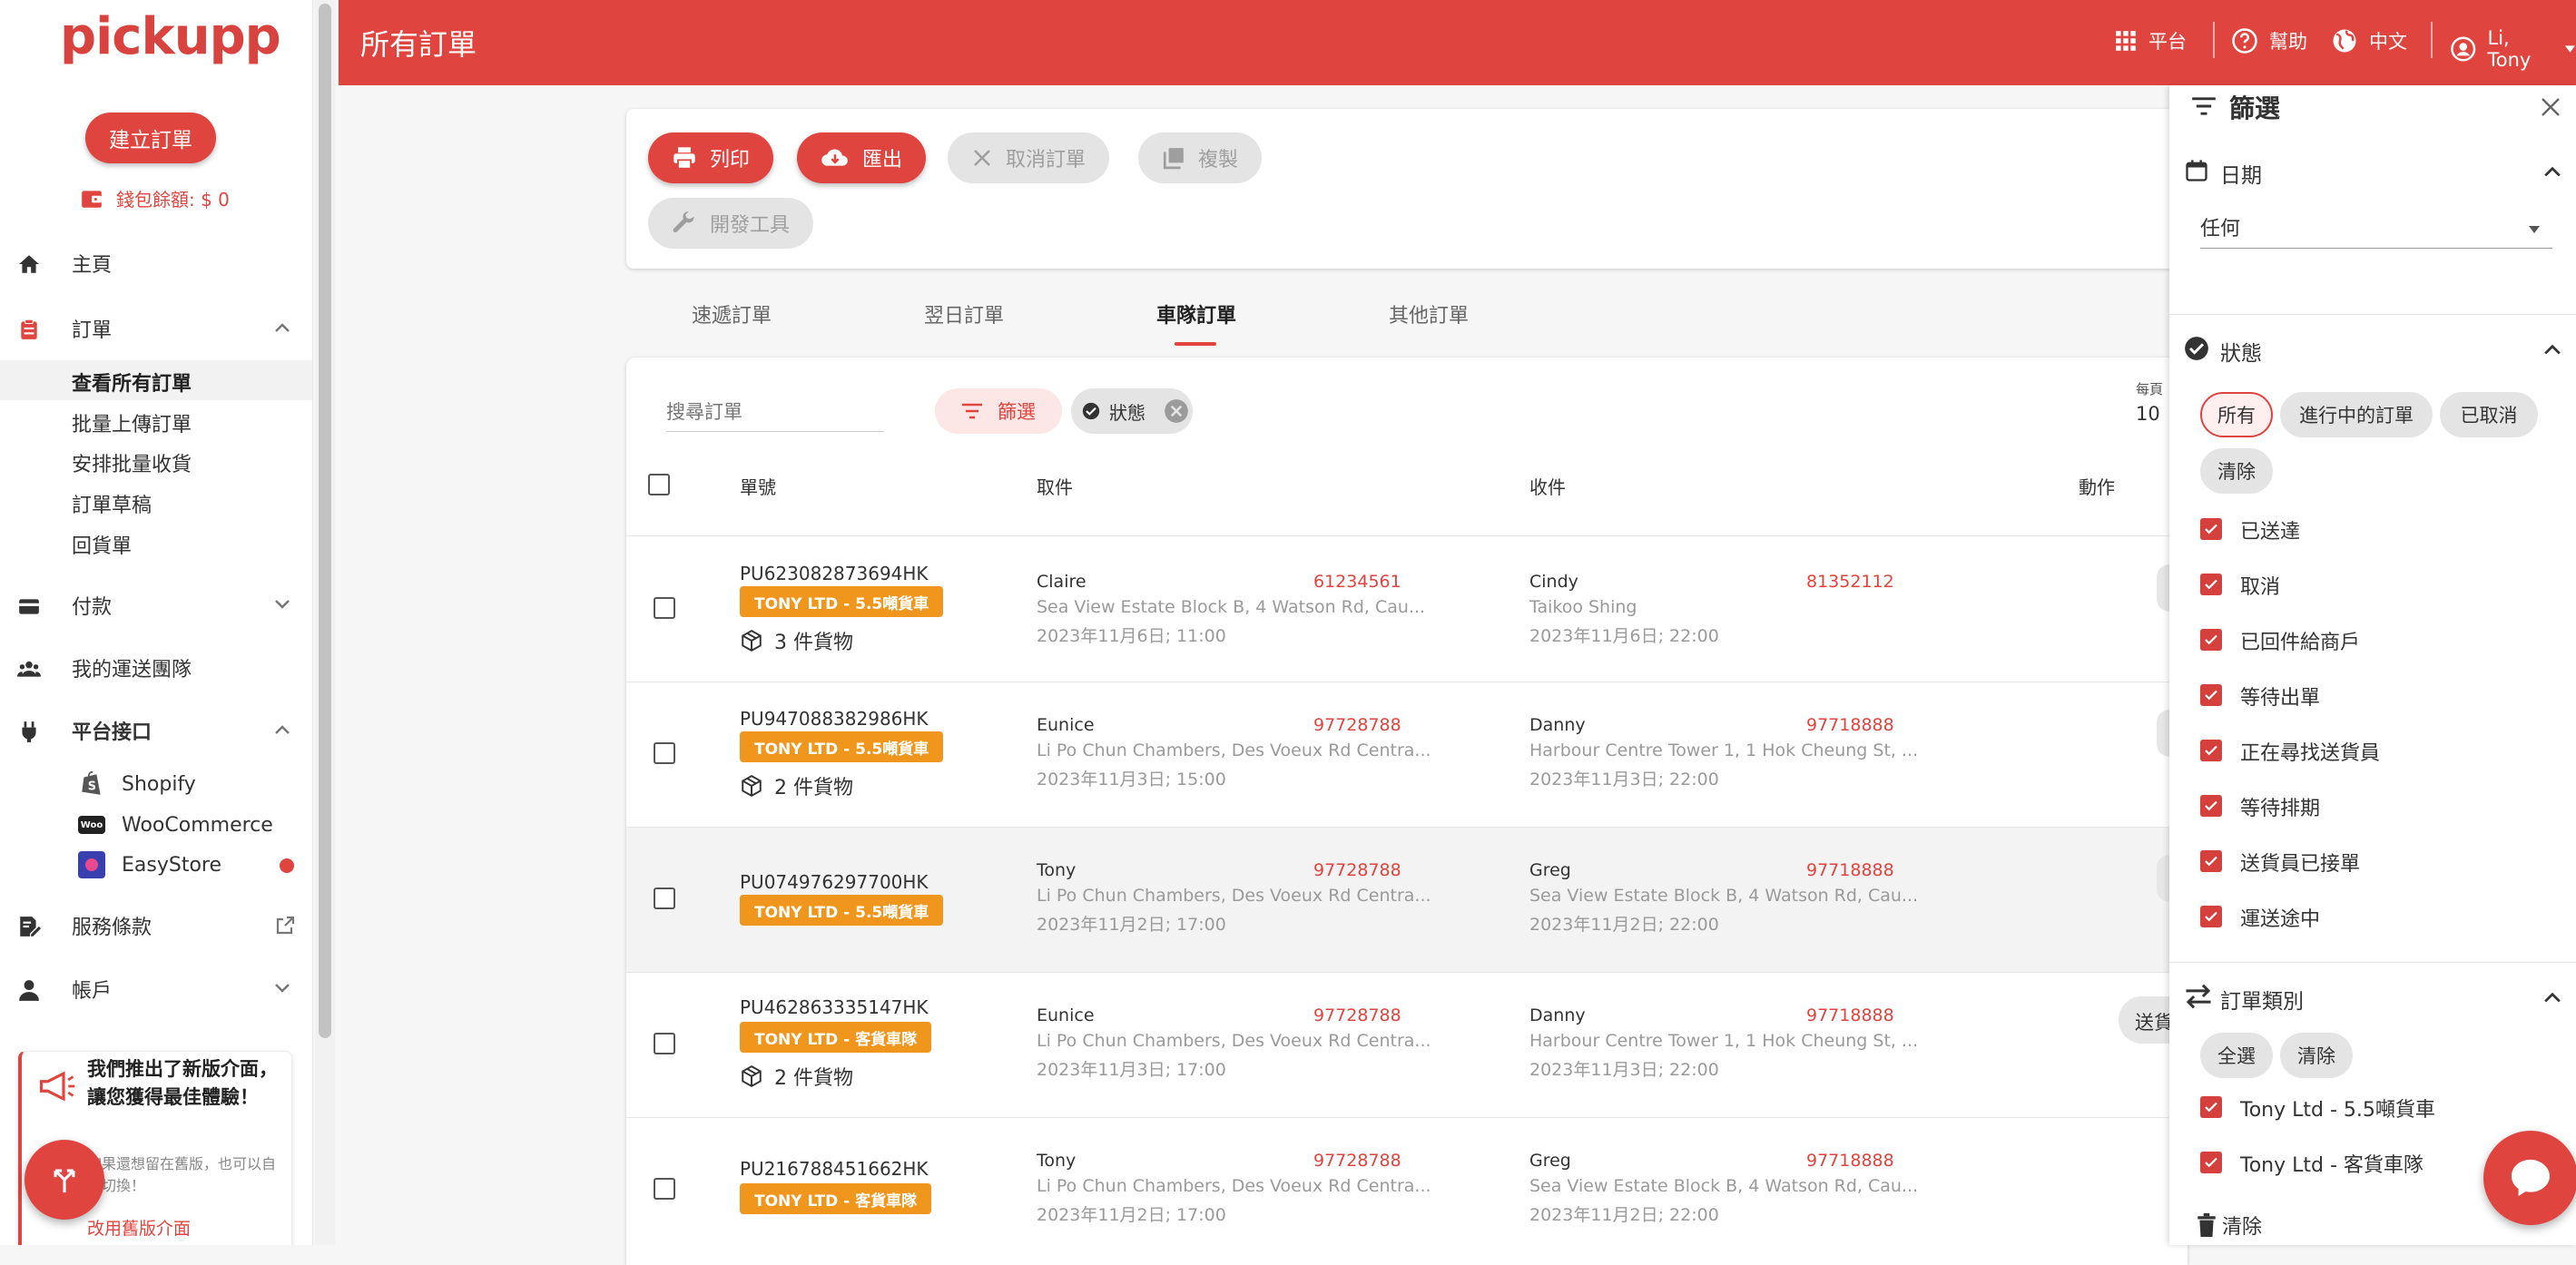  What do you see at coordinates (2241, 354) in the screenshot?
I see `status-section-title: 狀態` at bounding box center [2241, 354].